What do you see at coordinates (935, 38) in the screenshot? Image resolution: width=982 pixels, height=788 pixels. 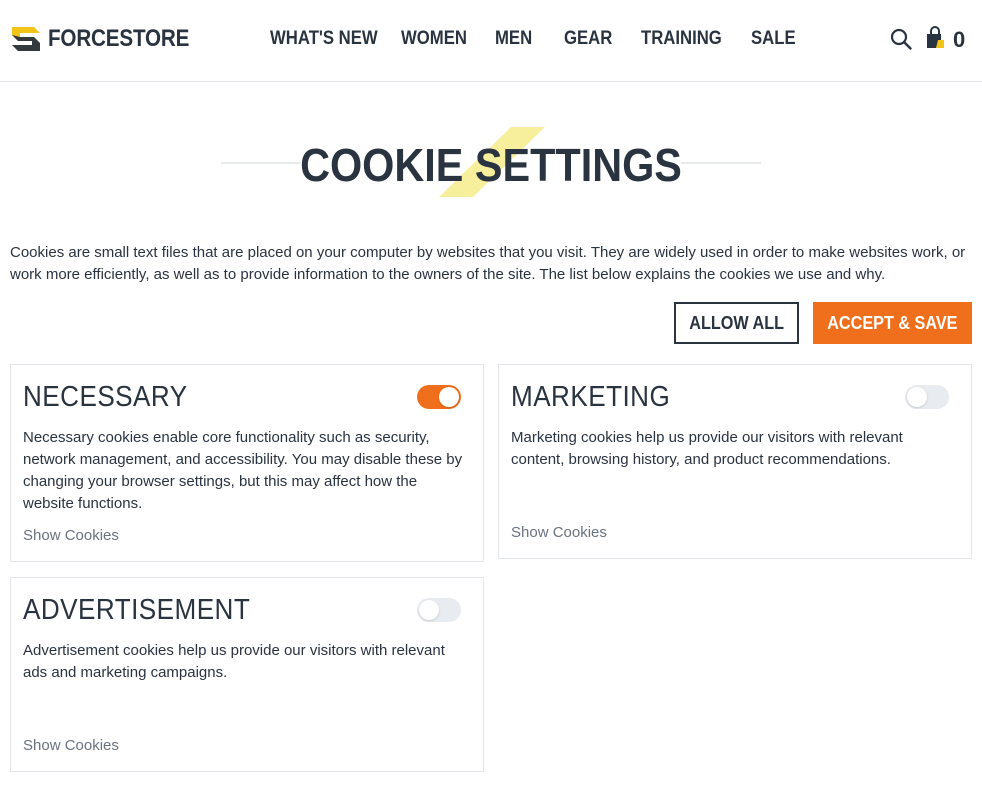 I see `shopping-bag-icon` at bounding box center [935, 38].